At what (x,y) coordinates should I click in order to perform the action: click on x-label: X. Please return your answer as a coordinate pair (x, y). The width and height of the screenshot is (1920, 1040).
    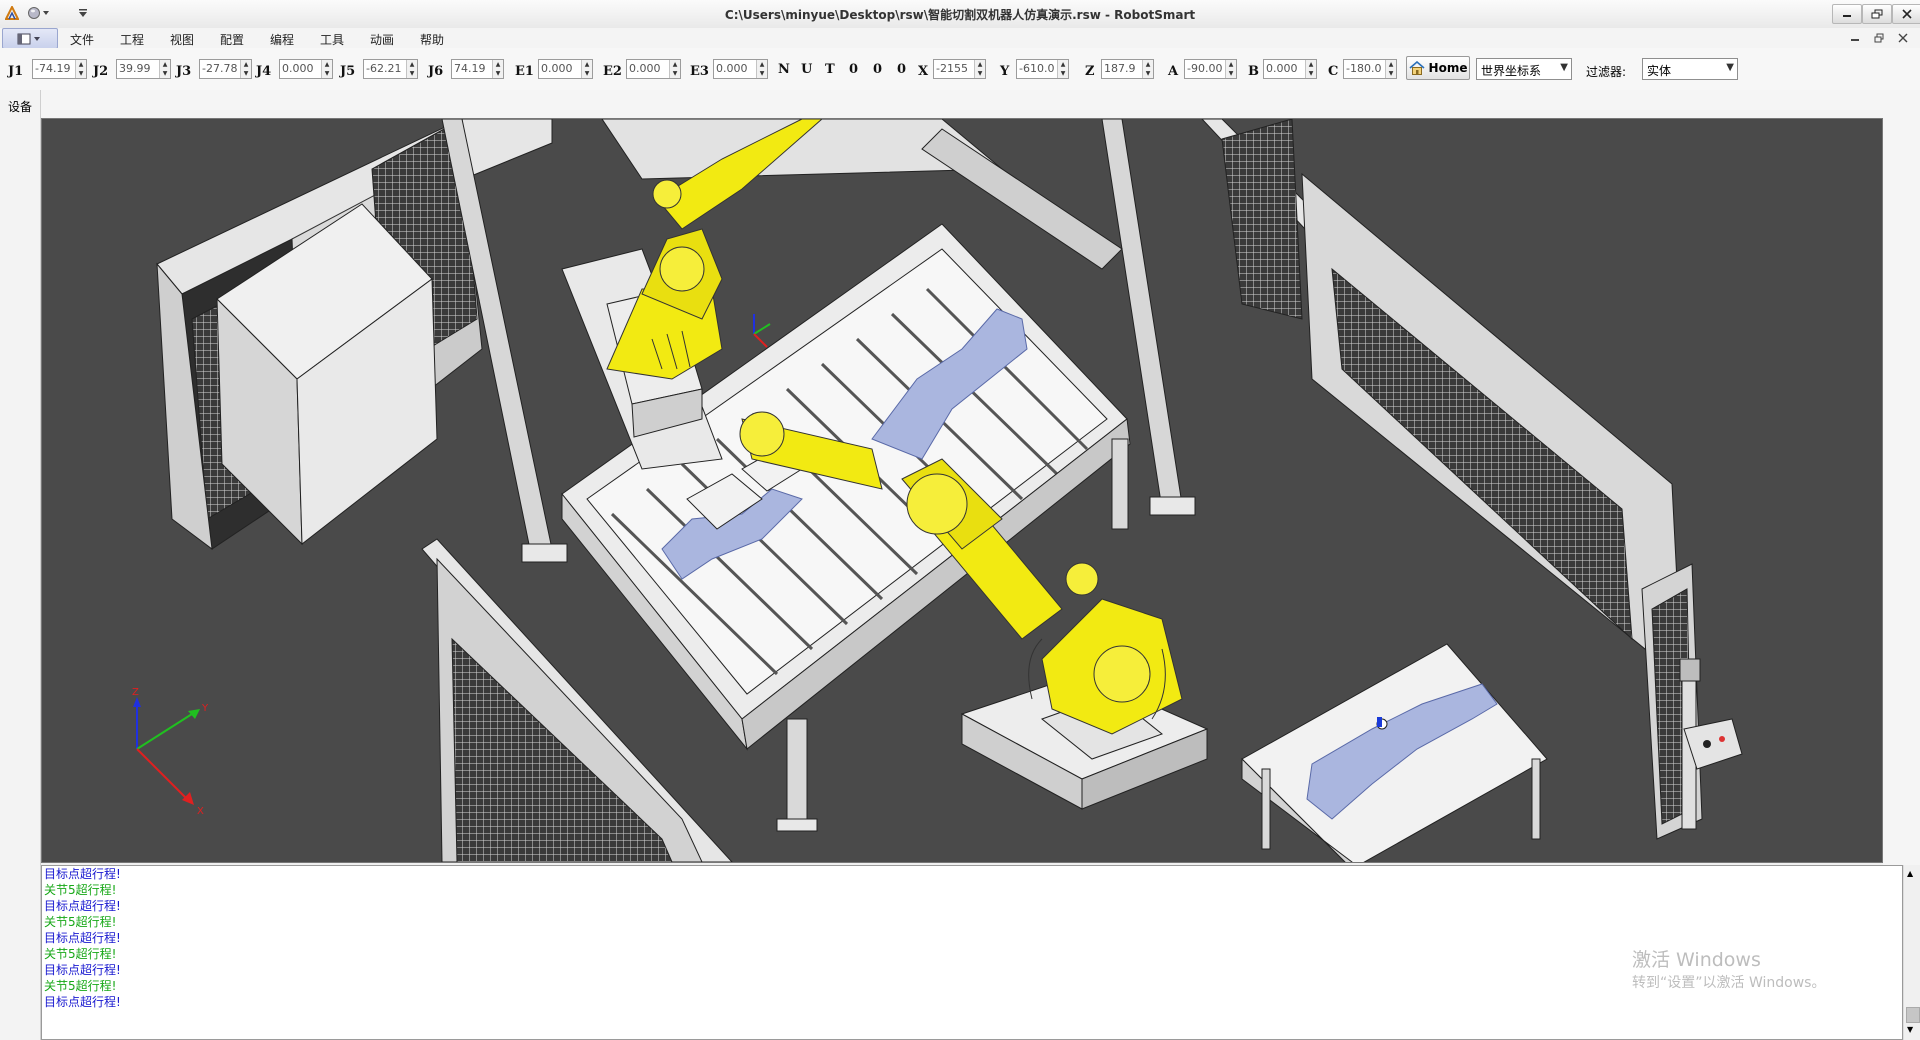
    Looking at the image, I should click on (923, 71).